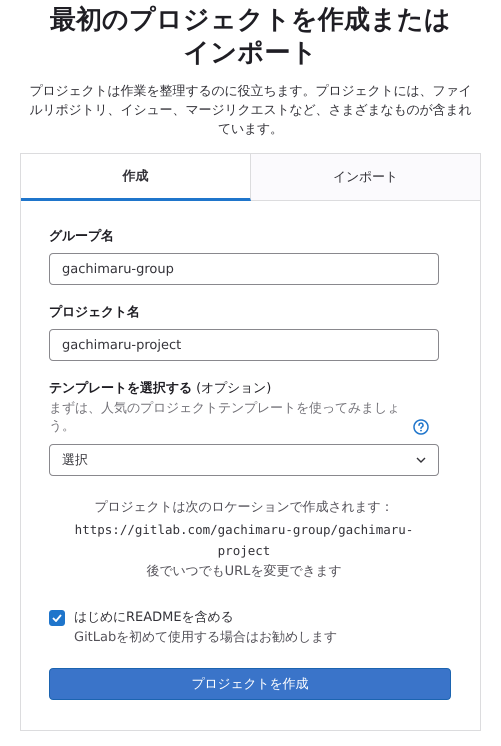  I want to click on description-text: プロジェクトは作業を整理するのに役立ちます。プロジェクトには、ファイルリポジトリ、イシュー、マージリクエストなど、さまざまなものが含まれています。, so click(250, 111).